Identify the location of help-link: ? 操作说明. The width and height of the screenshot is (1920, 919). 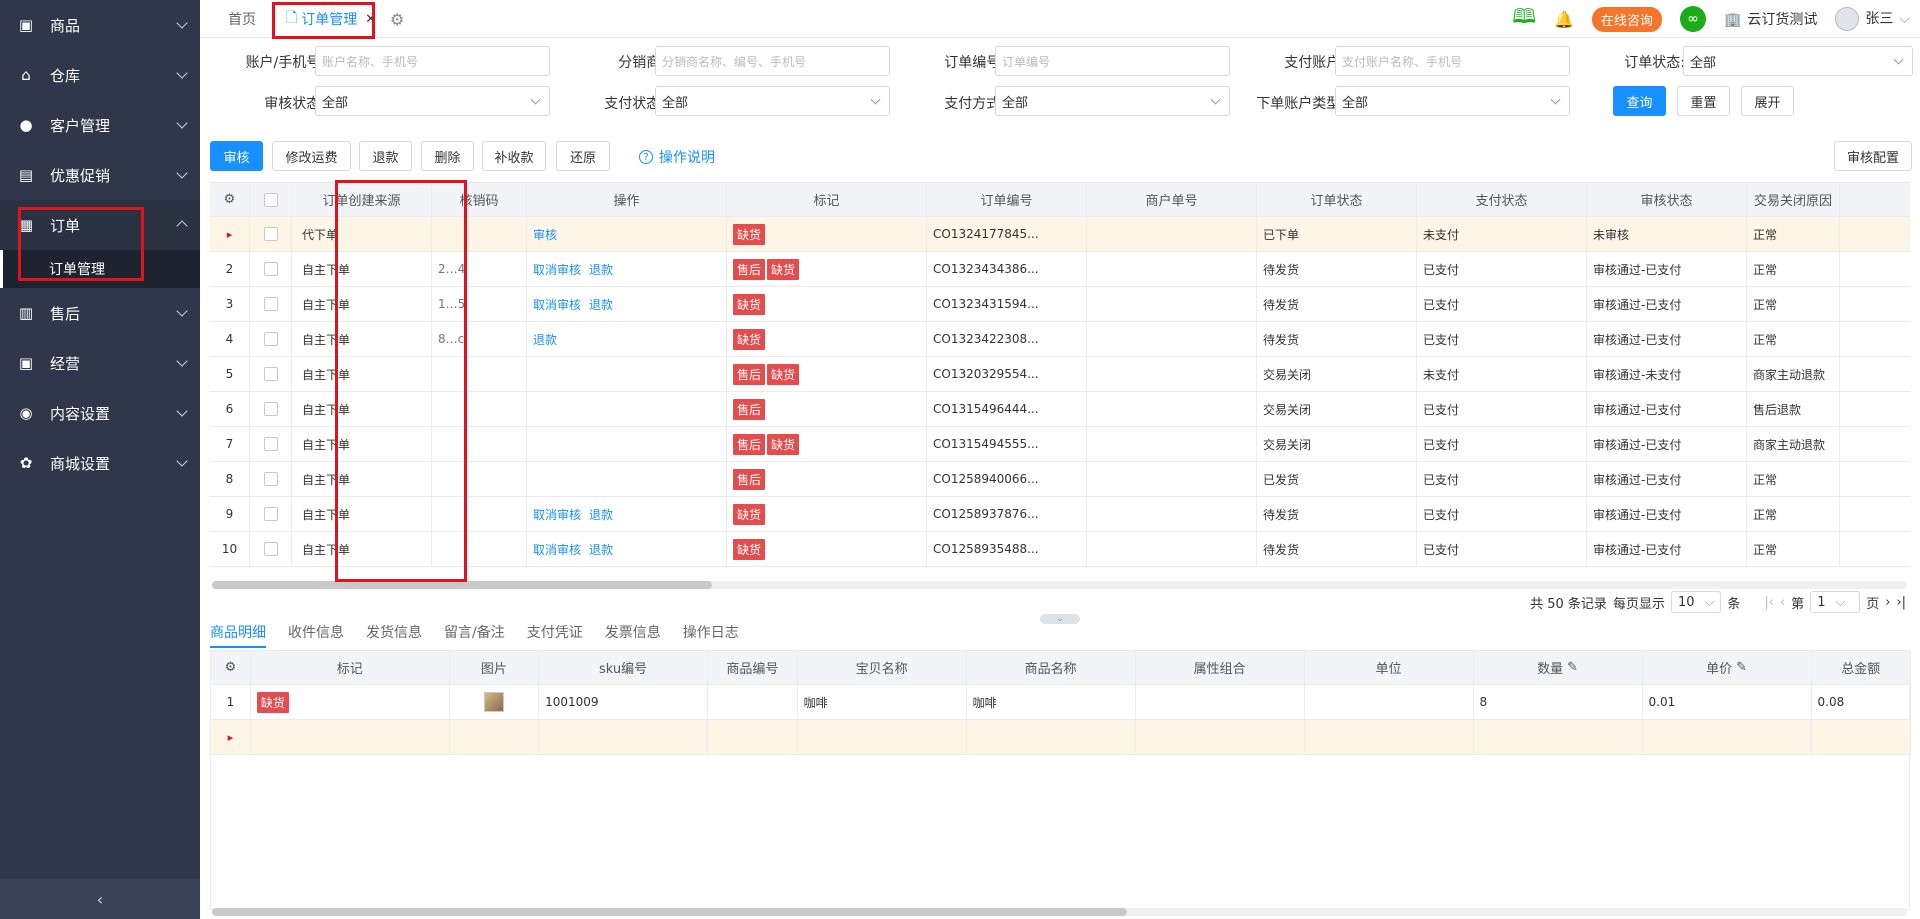
(677, 157).